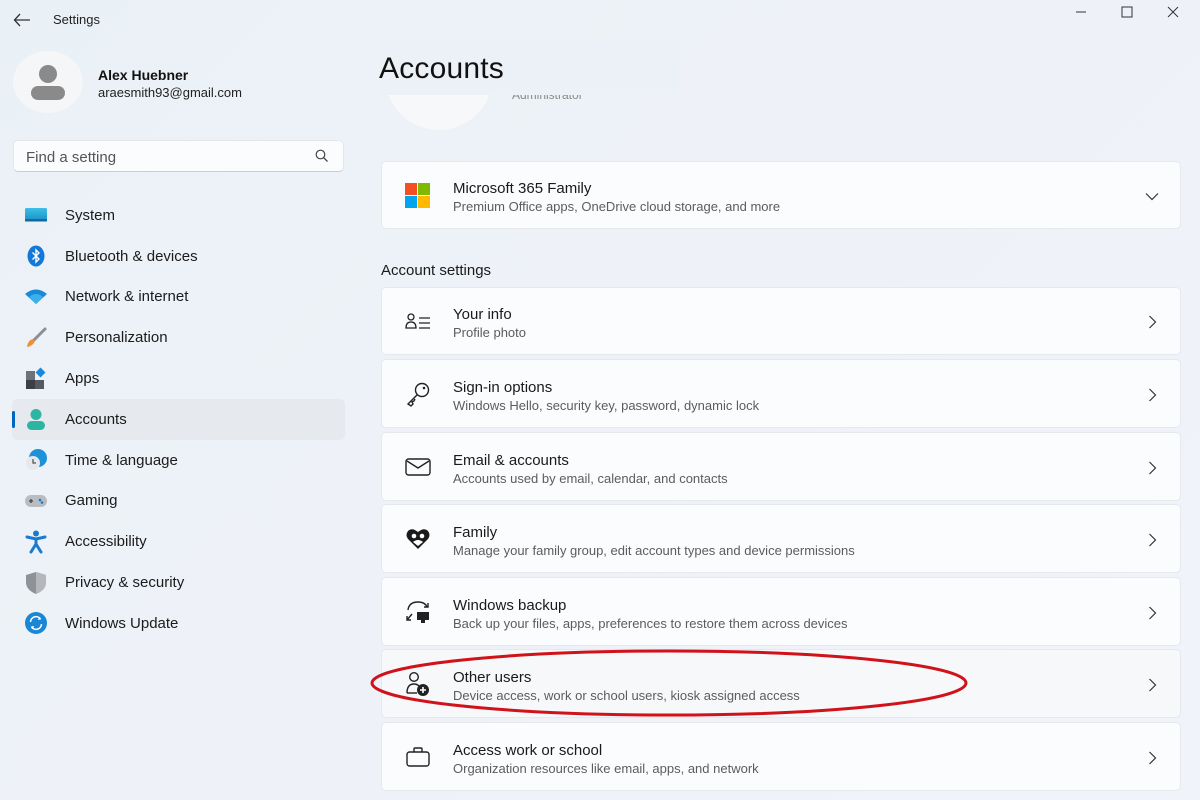 The image size is (1200, 800). I want to click on user-avatar-icon, so click(48, 82).